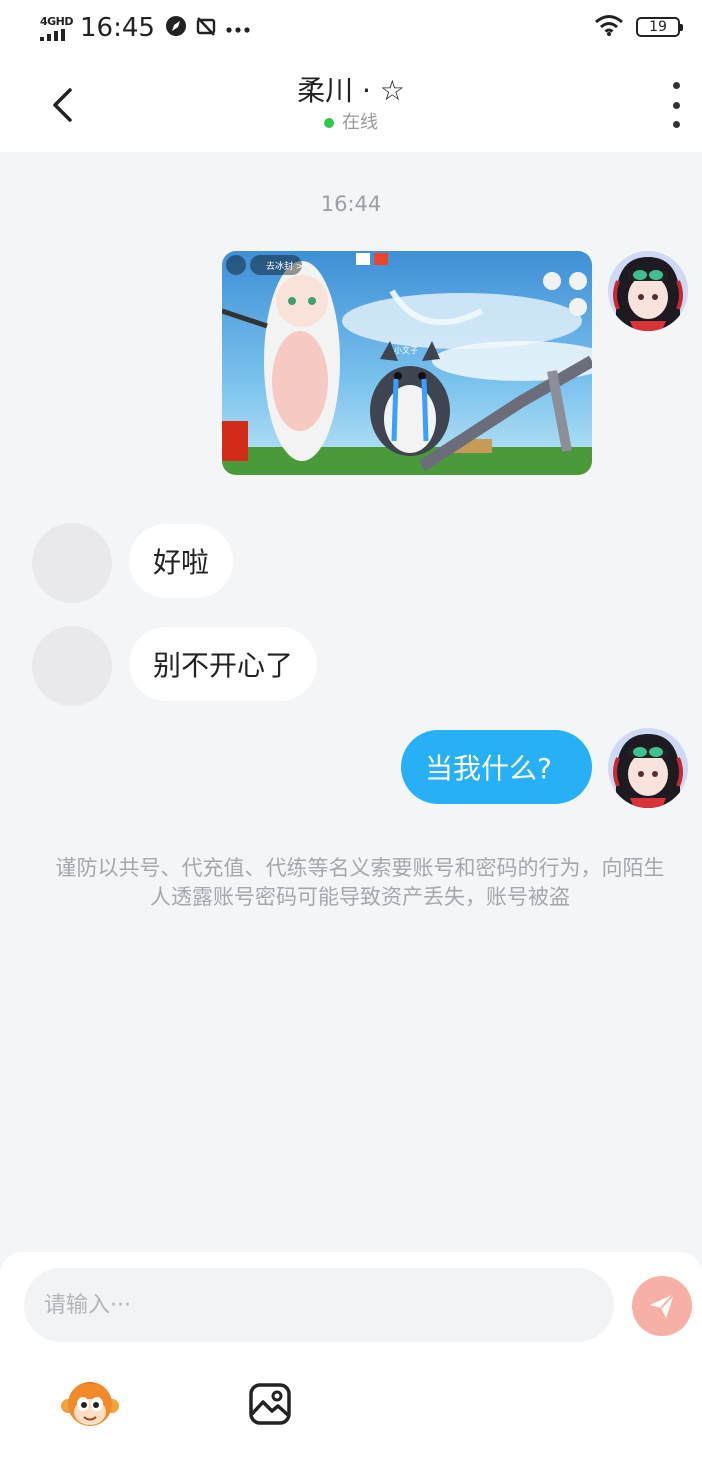 The width and height of the screenshot is (702, 1459). I want to click on message-text: 当我什么?, so click(488, 768).